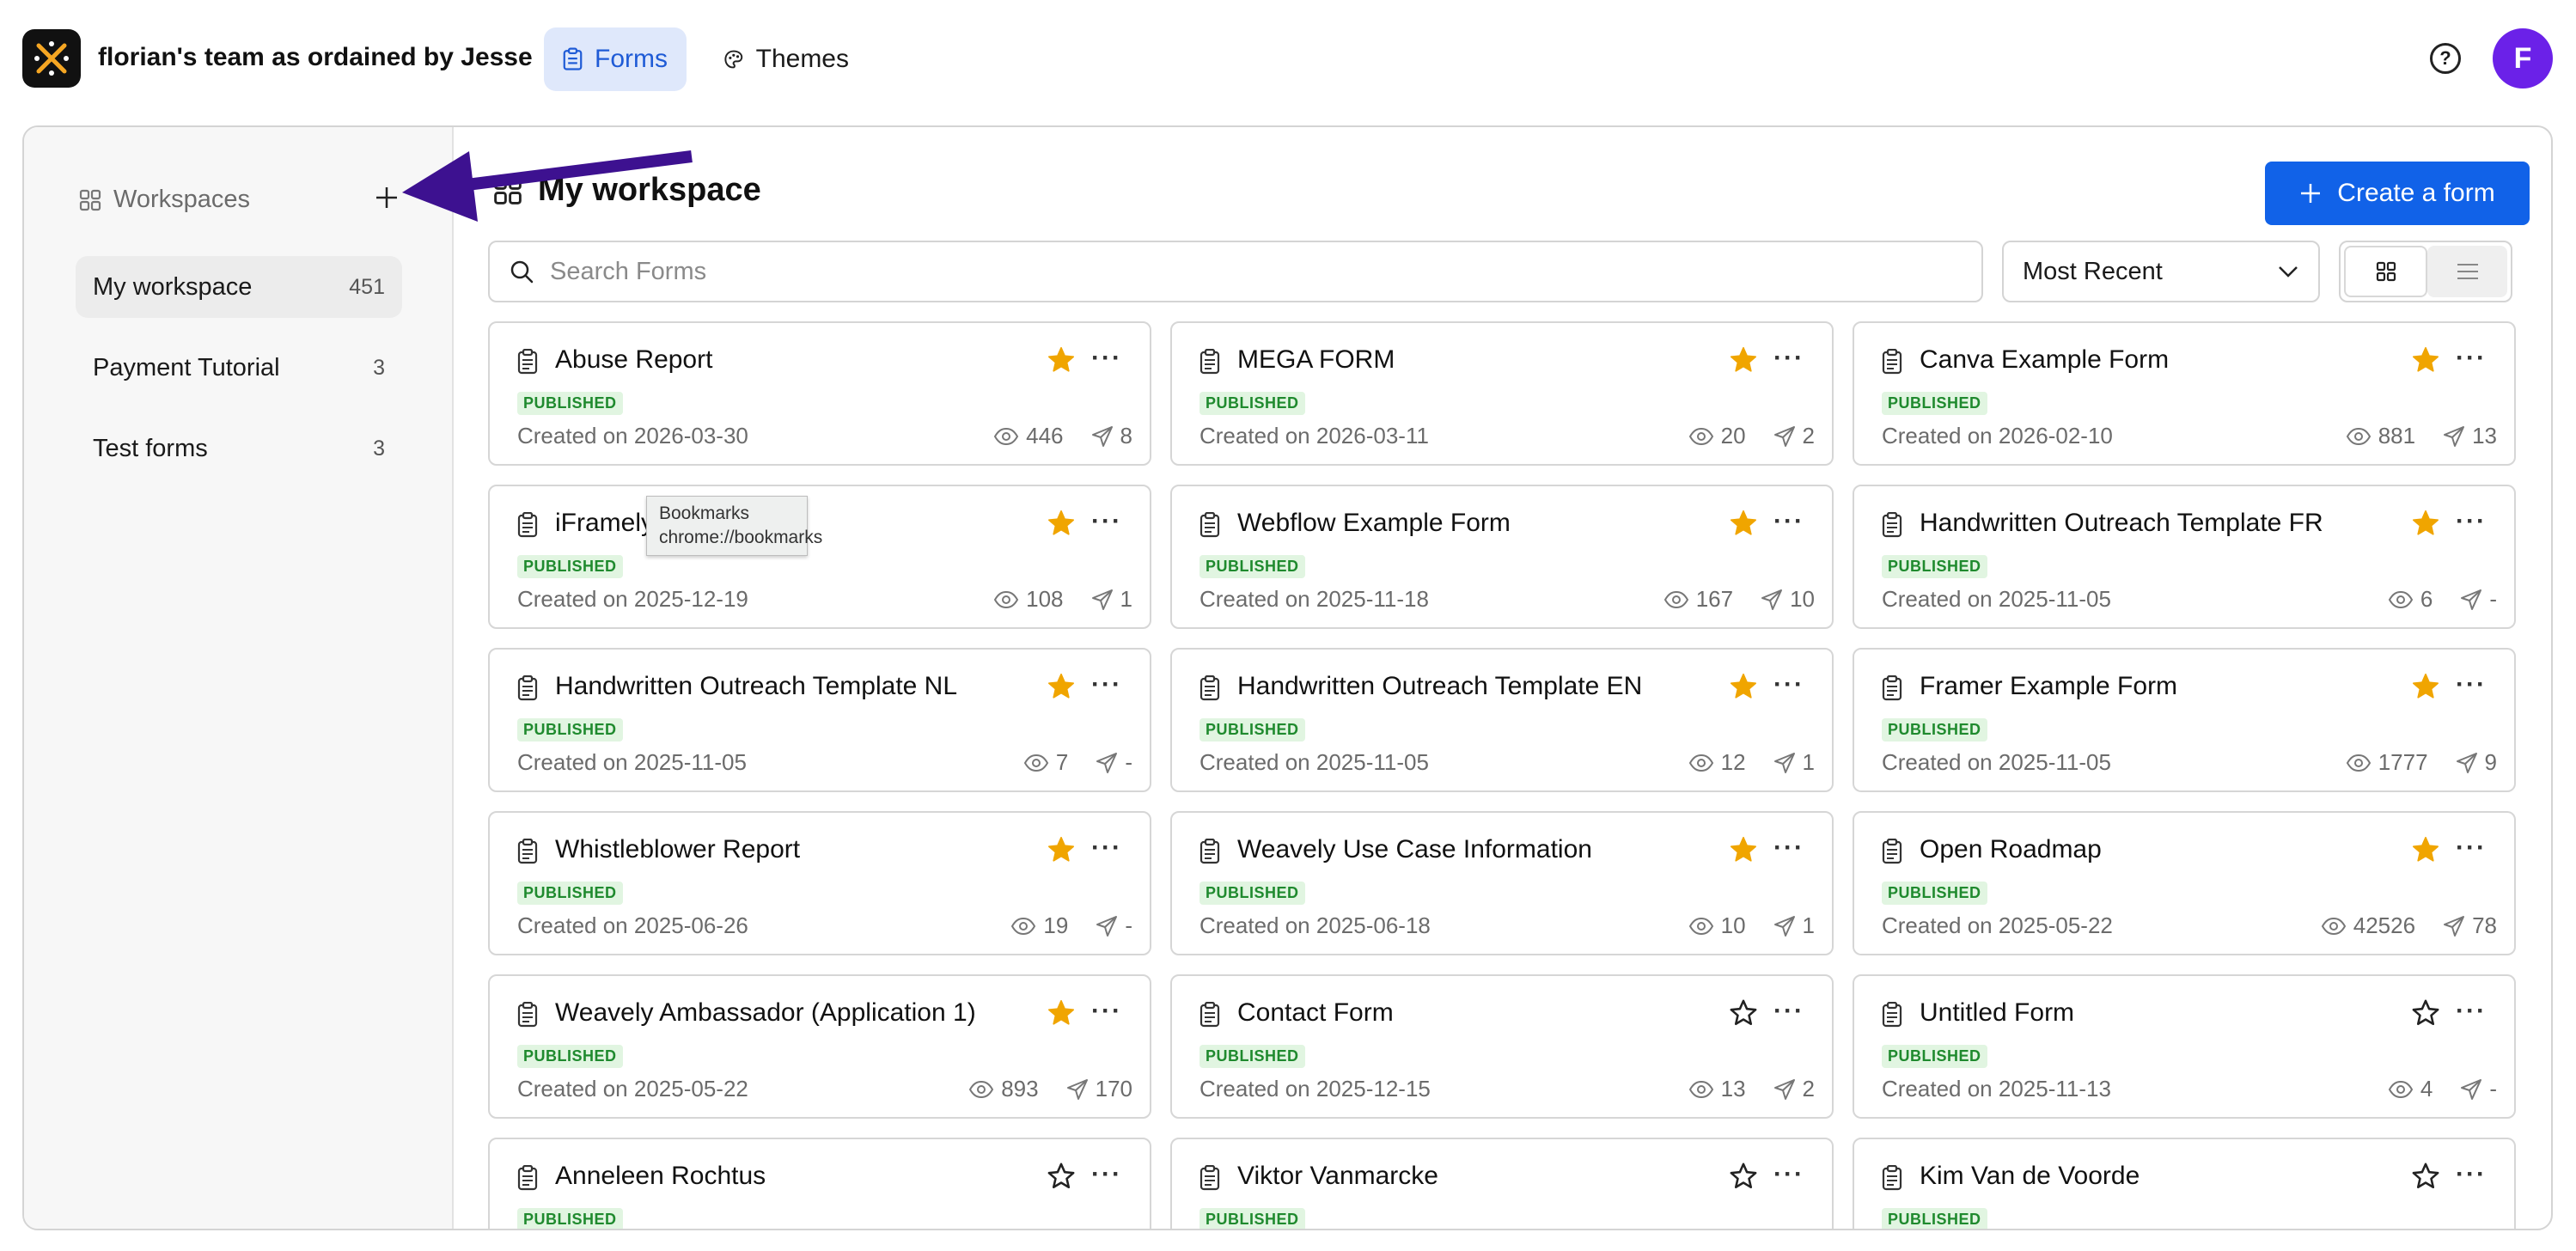 This screenshot has height=1251, width=2576. I want to click on sort-select: Most Recent, so click(2161, 271).